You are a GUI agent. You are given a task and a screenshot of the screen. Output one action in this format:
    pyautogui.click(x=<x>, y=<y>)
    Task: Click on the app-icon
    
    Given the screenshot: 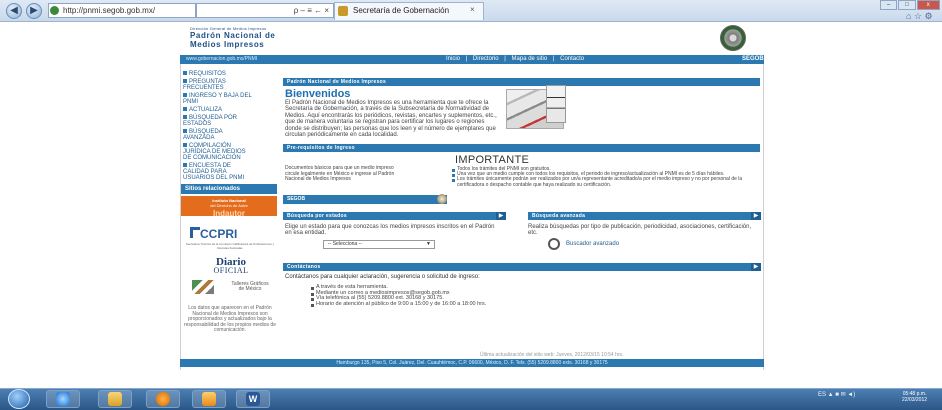 What is the action you would take?
    pyautogui.click(x=209, y=399)
    